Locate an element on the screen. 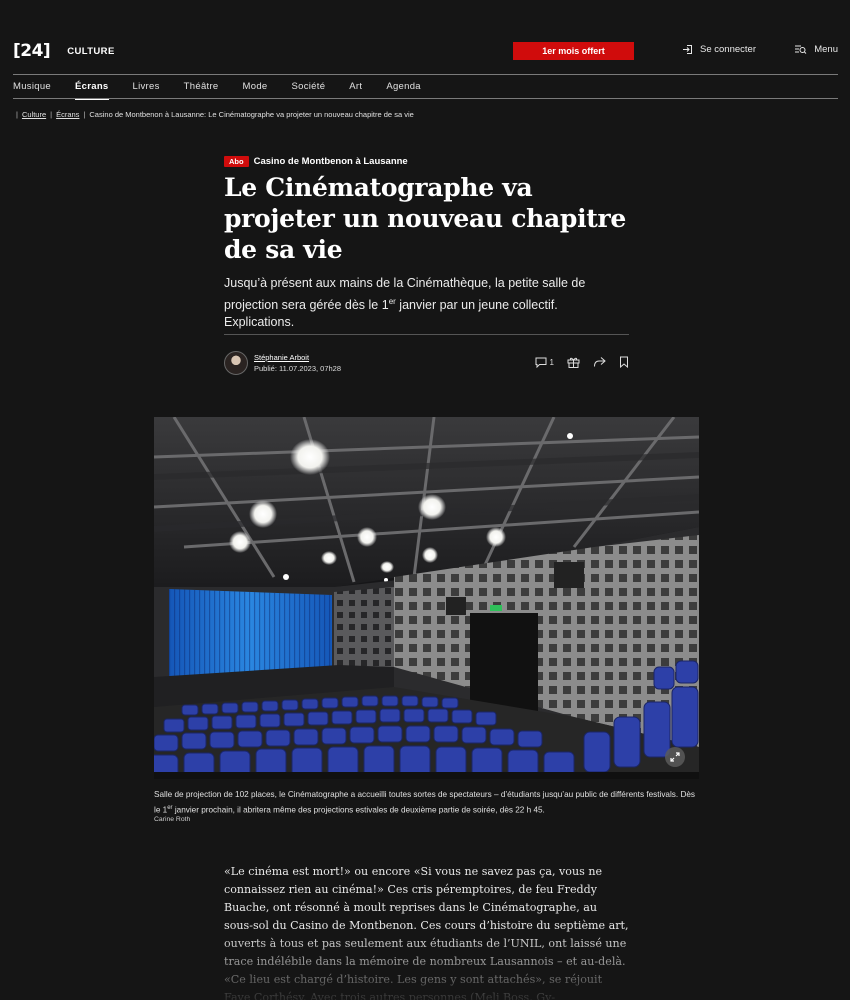 This screenshot has width=850, height=1000. paywall-fade is located at coordinates (425, 965).